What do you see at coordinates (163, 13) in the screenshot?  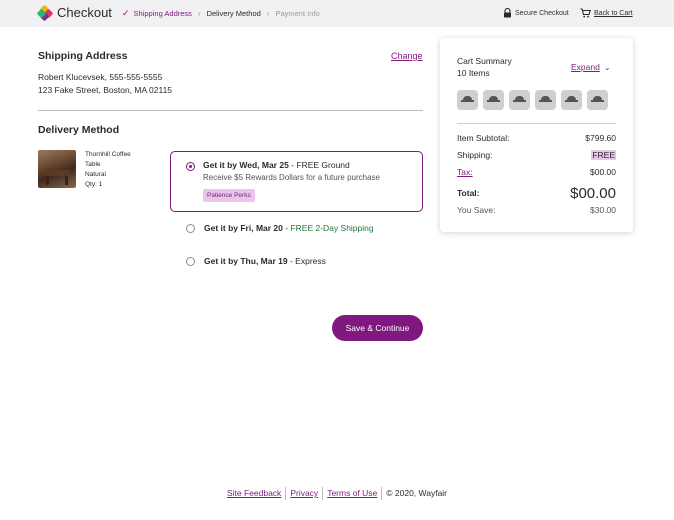 I see `breadcrumb-shipping-address: Shipping Address` at bounding box center [163, 13].